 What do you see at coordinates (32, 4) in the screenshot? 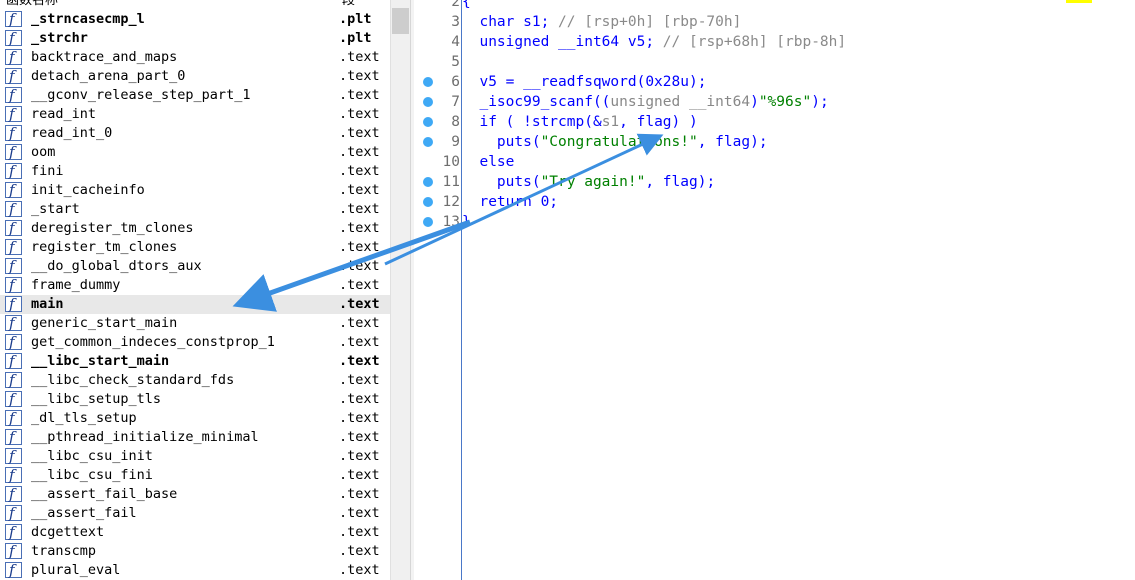
I see `column-header-name: 函数名称` at bounding box center [32, 4].